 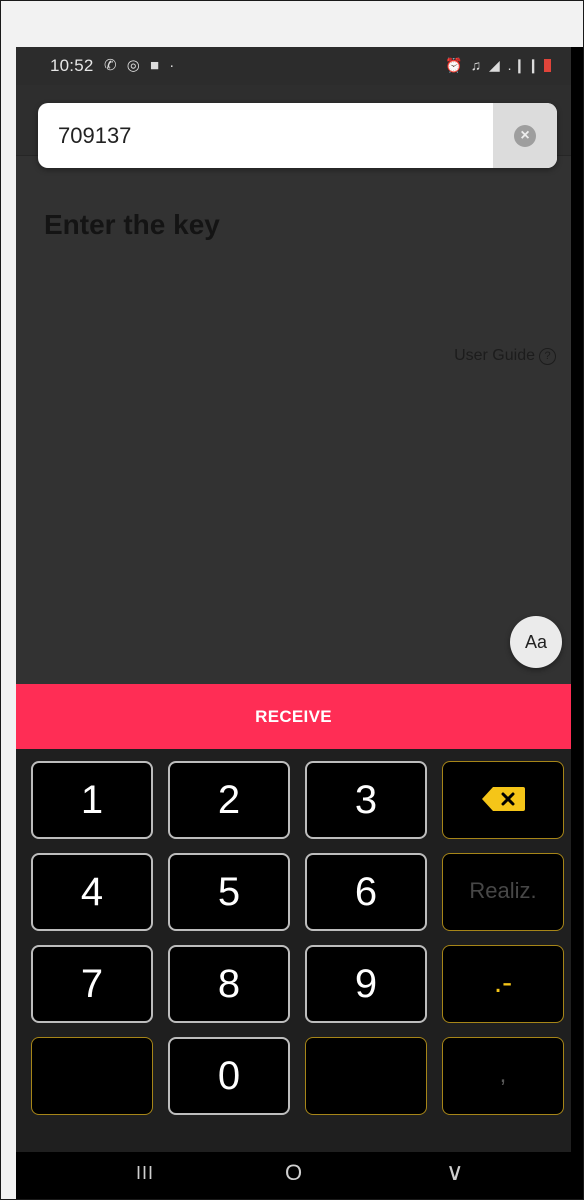 I want to click on backspace-icon, so click(x=503, y=799).